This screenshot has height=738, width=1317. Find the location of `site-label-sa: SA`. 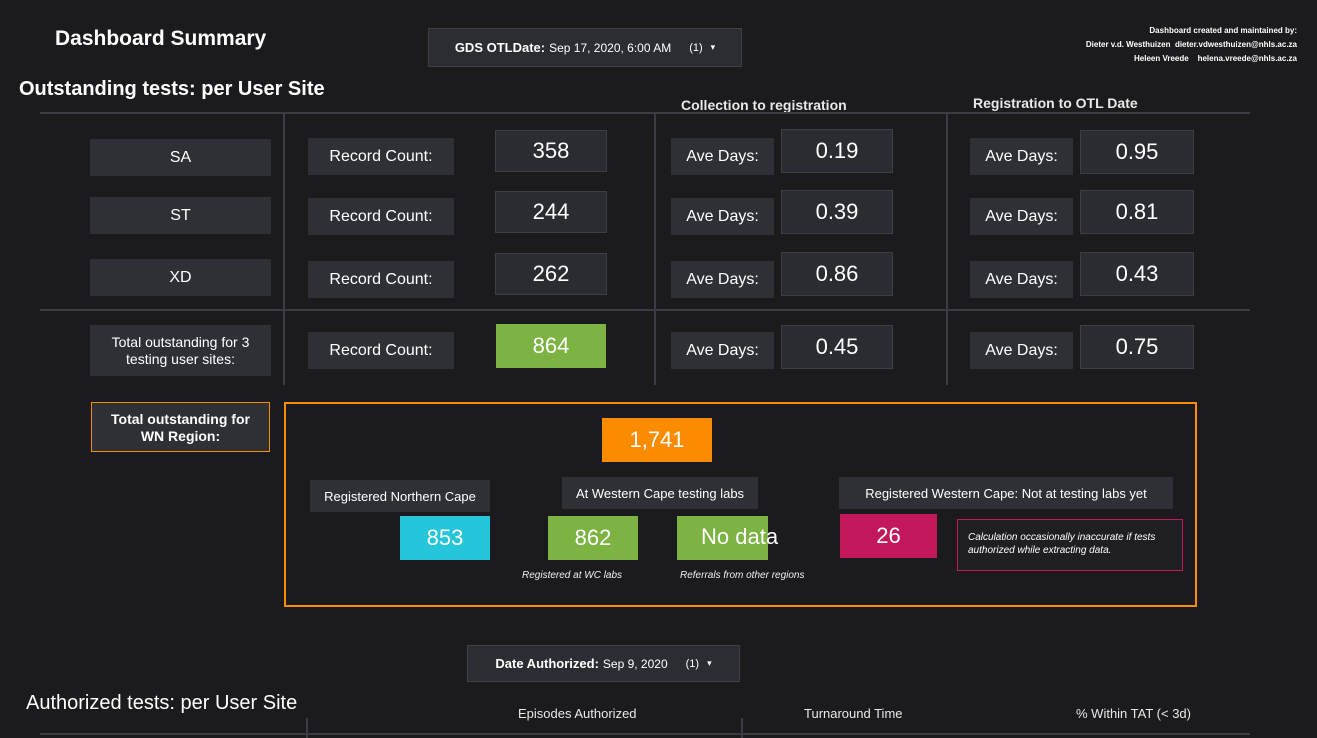

site-label-sa: SA is located at coordinates (180, 157).